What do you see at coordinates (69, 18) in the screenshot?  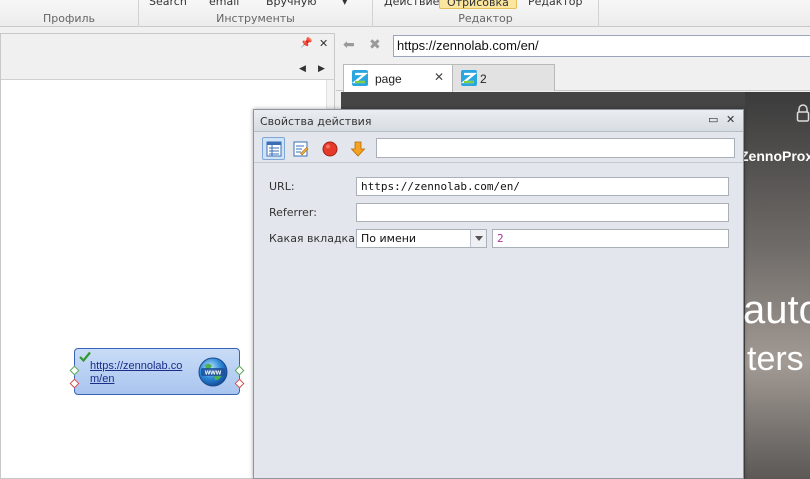 I see `ribbon-group-label: Профиль` at bounding box center [69, 18].